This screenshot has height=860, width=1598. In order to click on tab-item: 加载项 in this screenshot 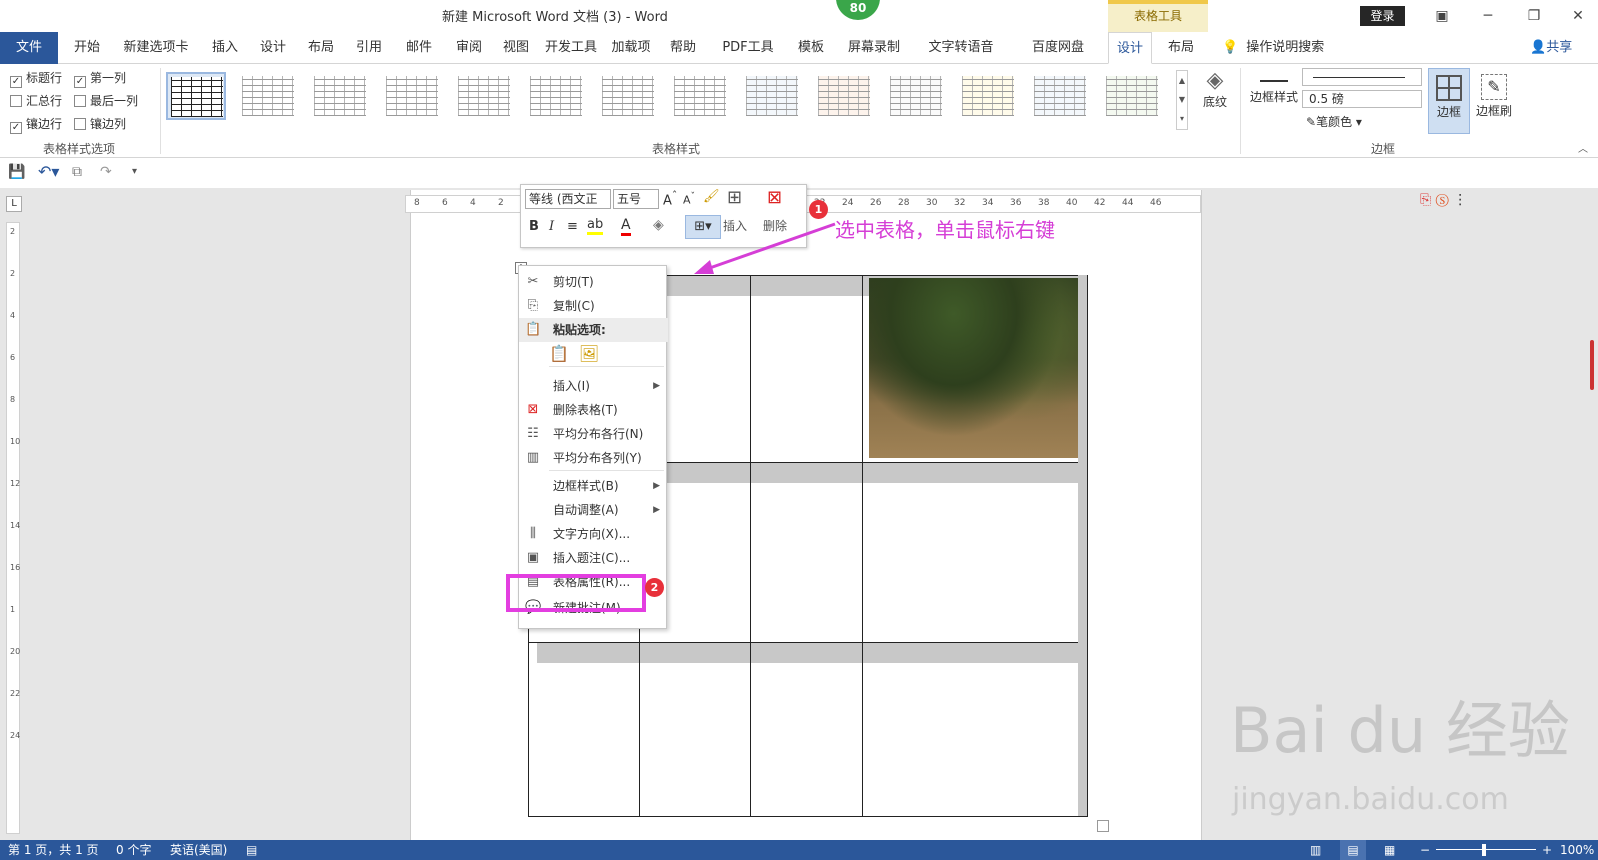, I will do `click(631, 48)`.